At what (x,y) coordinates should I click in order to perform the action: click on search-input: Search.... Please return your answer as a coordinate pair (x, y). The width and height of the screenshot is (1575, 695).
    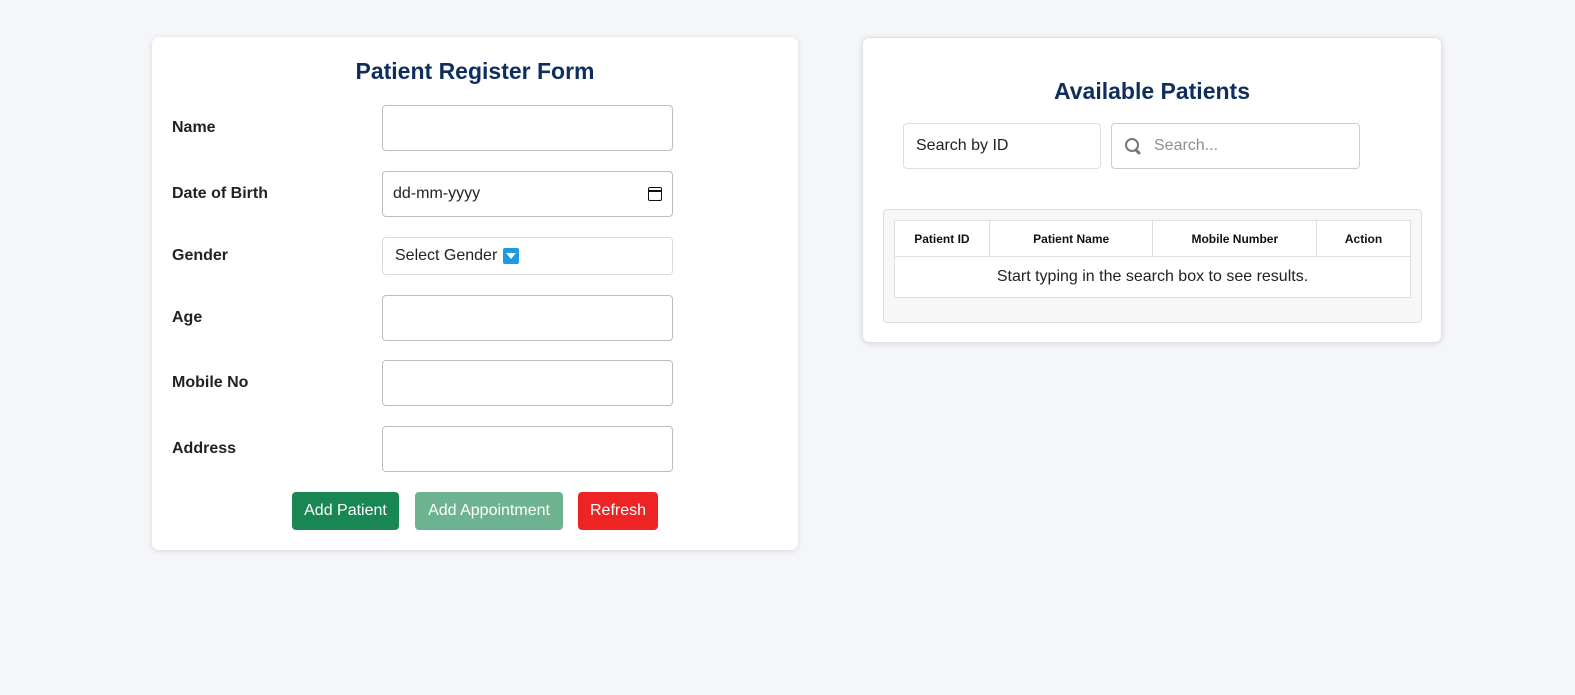
    Looking at the image, I should click on (1235, 146).